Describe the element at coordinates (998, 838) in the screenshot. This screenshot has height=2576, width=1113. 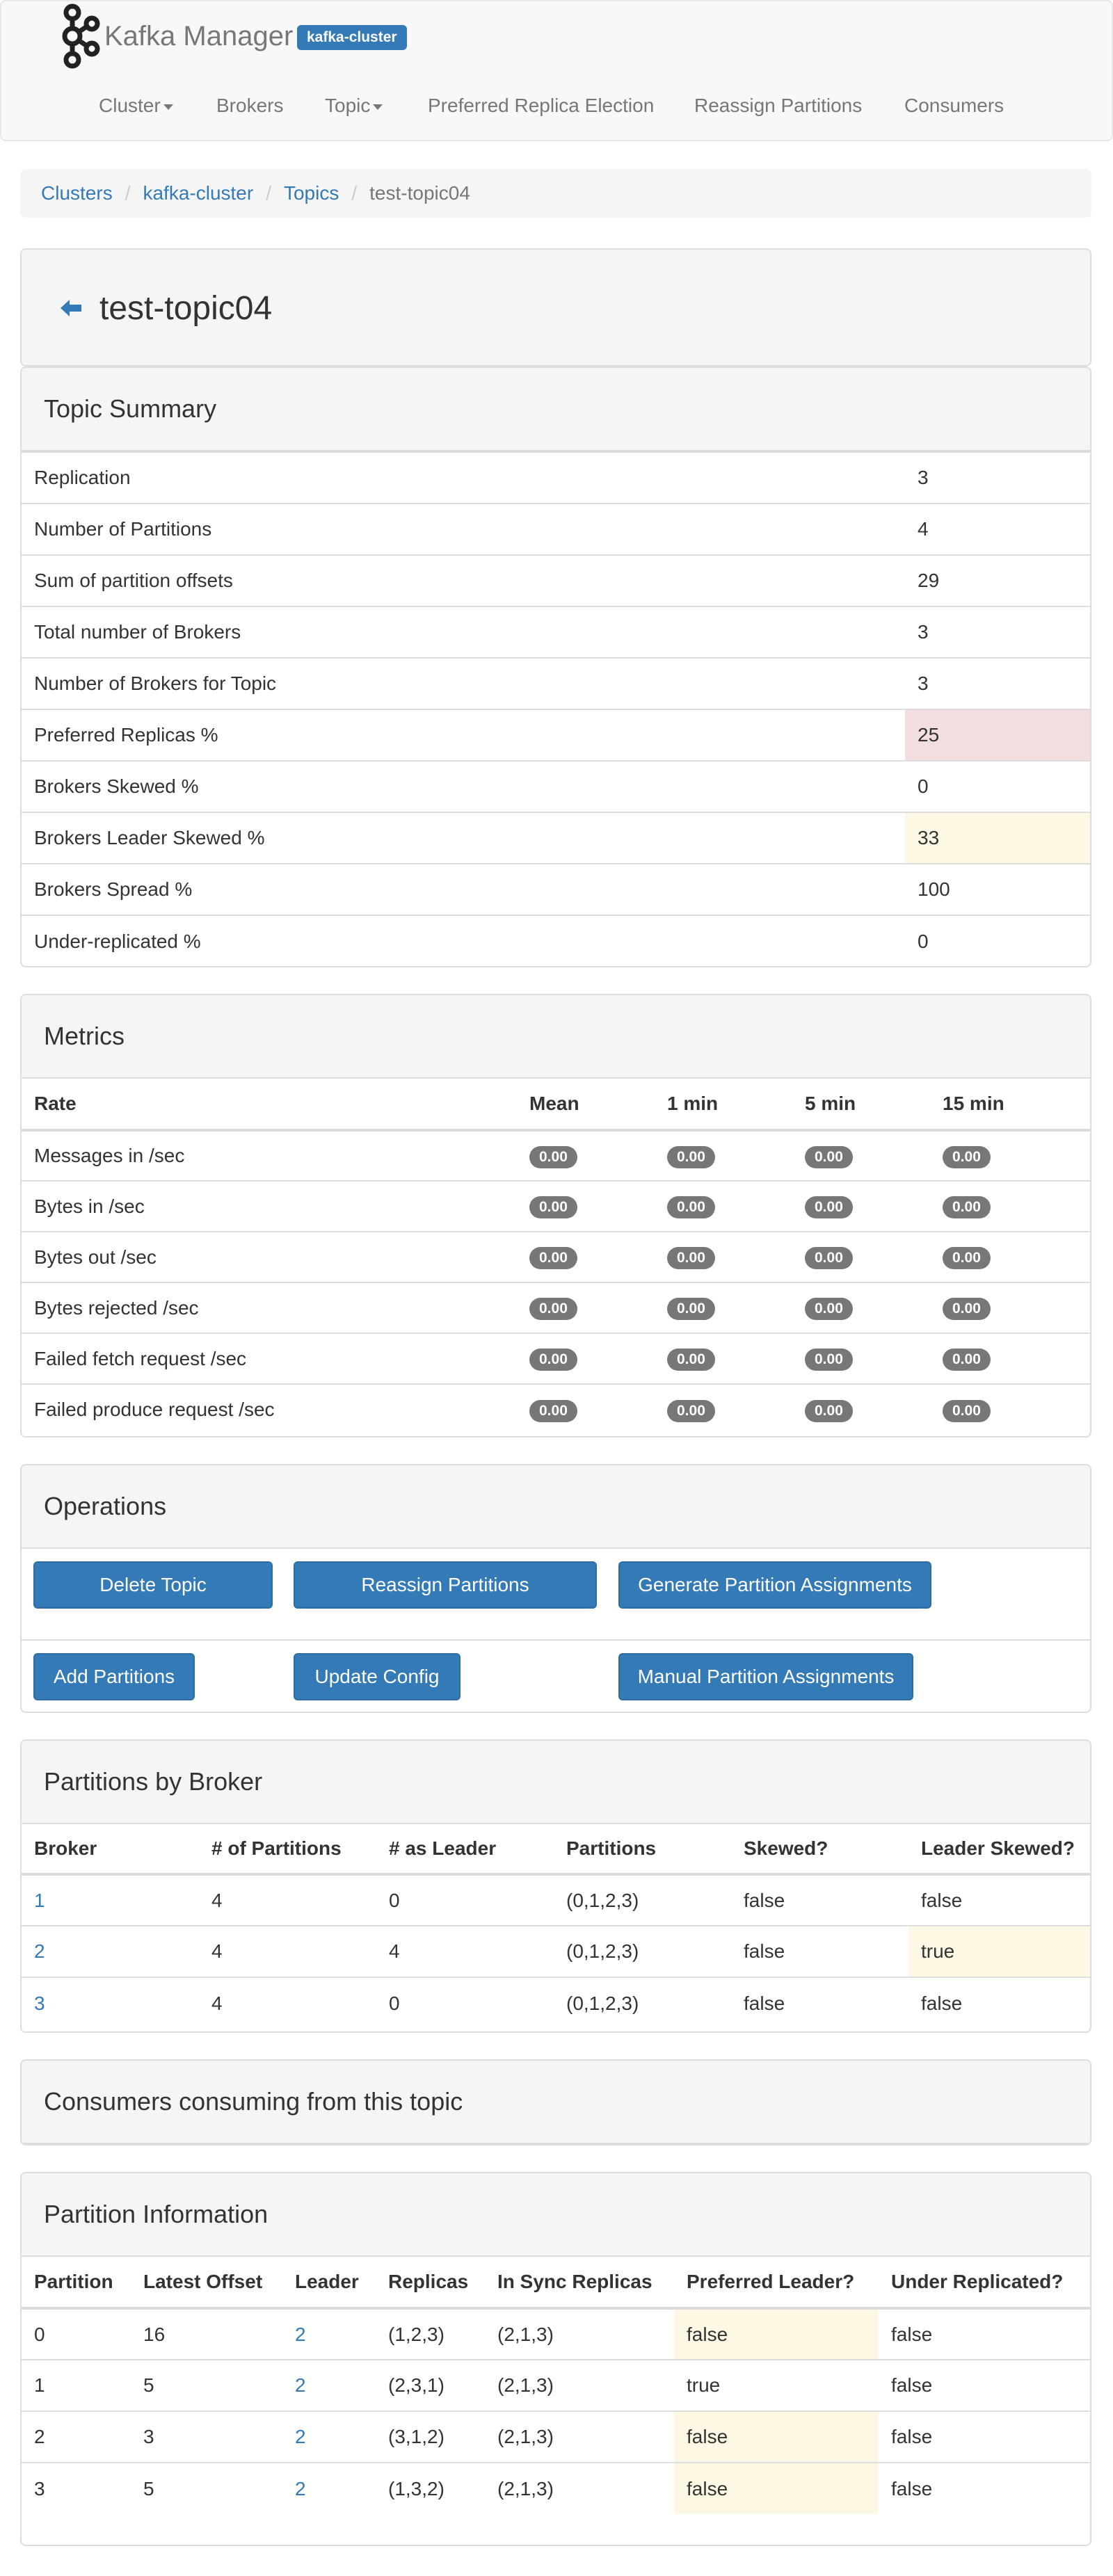
I see `summary-value: 33` at that location.